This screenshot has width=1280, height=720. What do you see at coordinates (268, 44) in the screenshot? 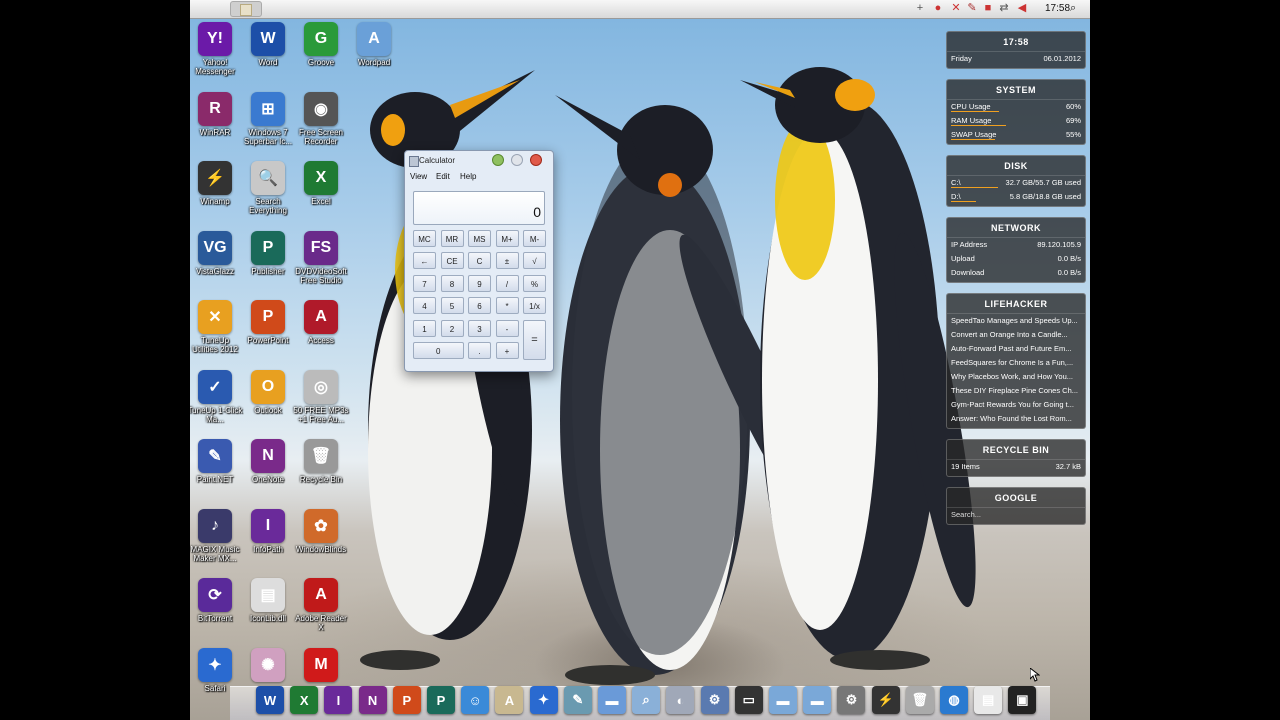
I see `desktop-icon: W Word` at bounding box center [268, 44].